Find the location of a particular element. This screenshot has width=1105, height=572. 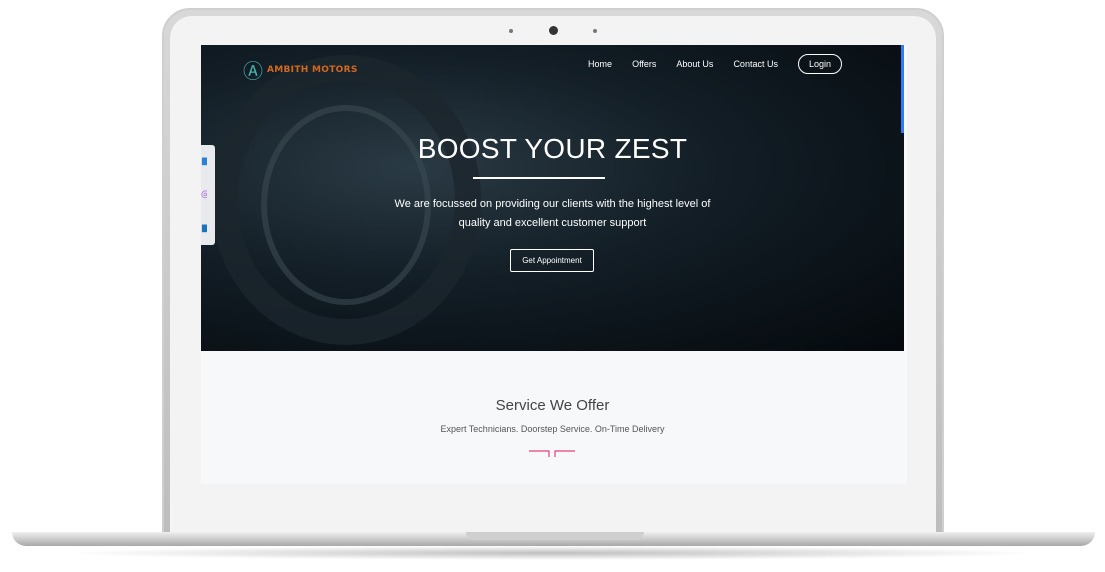

nav-offers: Offers is located at coordinates (644, 64).